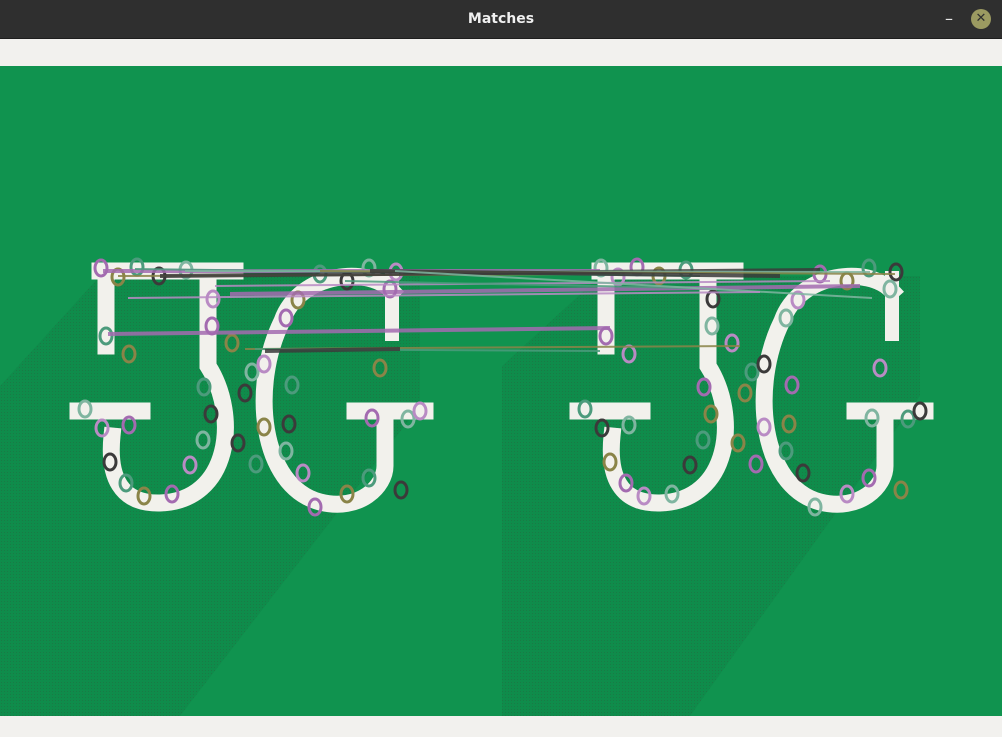 Image resolution: width=1002 pixels, height=737 pixels. I want to click on match-line, so click(332, 350).